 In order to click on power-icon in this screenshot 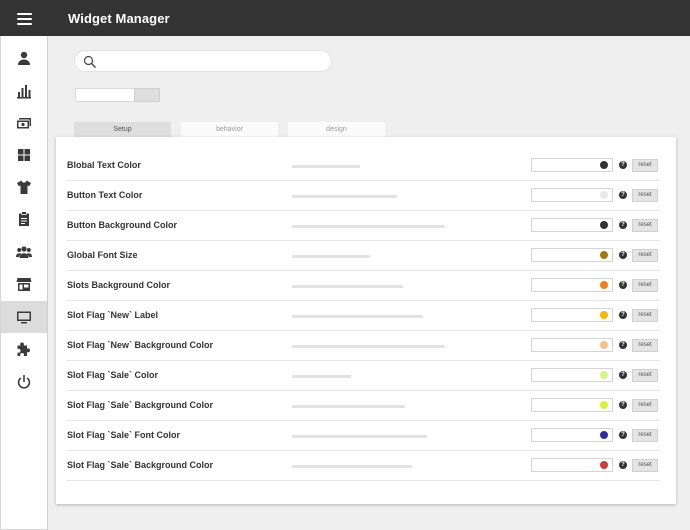, I will do `click(24, 382)`.